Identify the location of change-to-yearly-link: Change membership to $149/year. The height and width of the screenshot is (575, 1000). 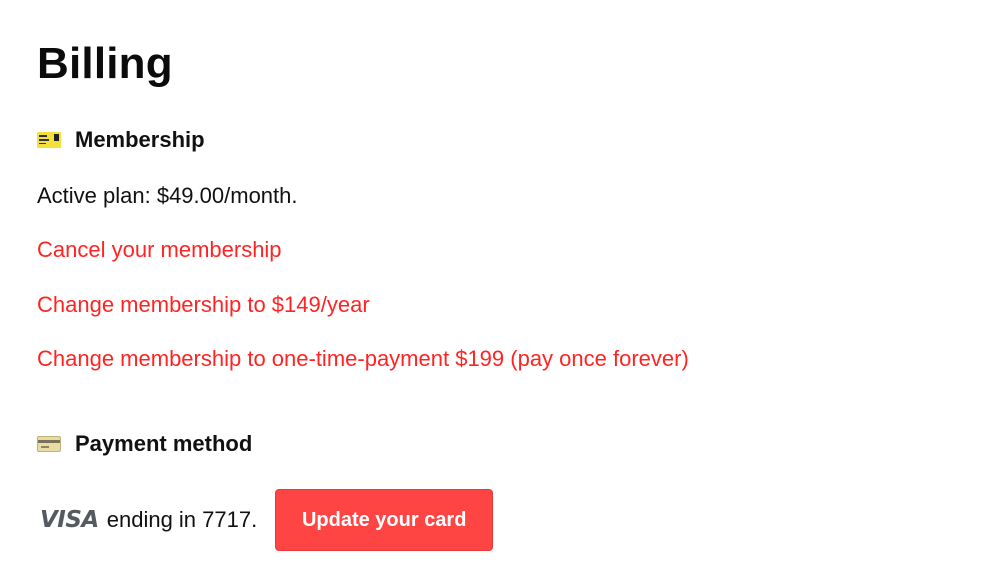
(203, 305).